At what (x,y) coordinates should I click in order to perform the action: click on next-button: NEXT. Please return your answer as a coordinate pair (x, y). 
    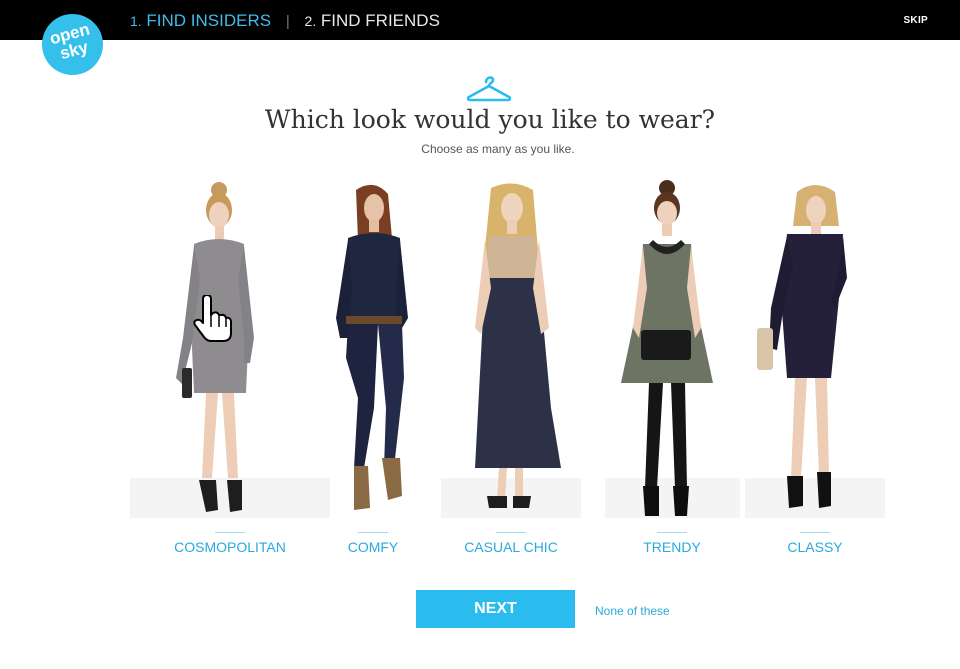
    Looking at the image, I should click on (495, 609).